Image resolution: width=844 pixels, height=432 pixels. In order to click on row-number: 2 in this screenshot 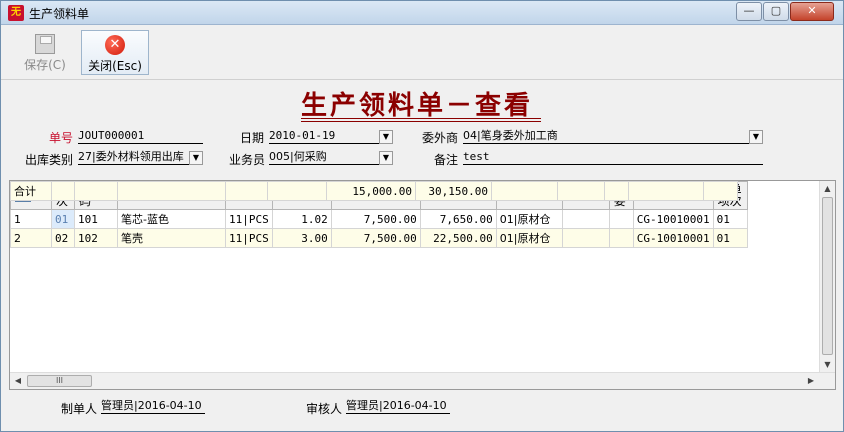, I will do `click(31, 238)`.